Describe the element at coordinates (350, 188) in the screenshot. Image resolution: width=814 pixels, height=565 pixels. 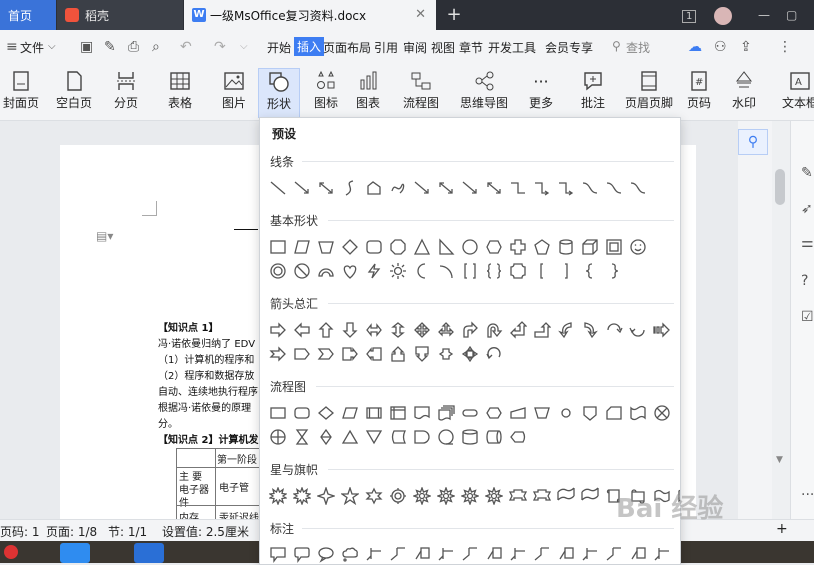
I see `curve-shape-icon` at that location.